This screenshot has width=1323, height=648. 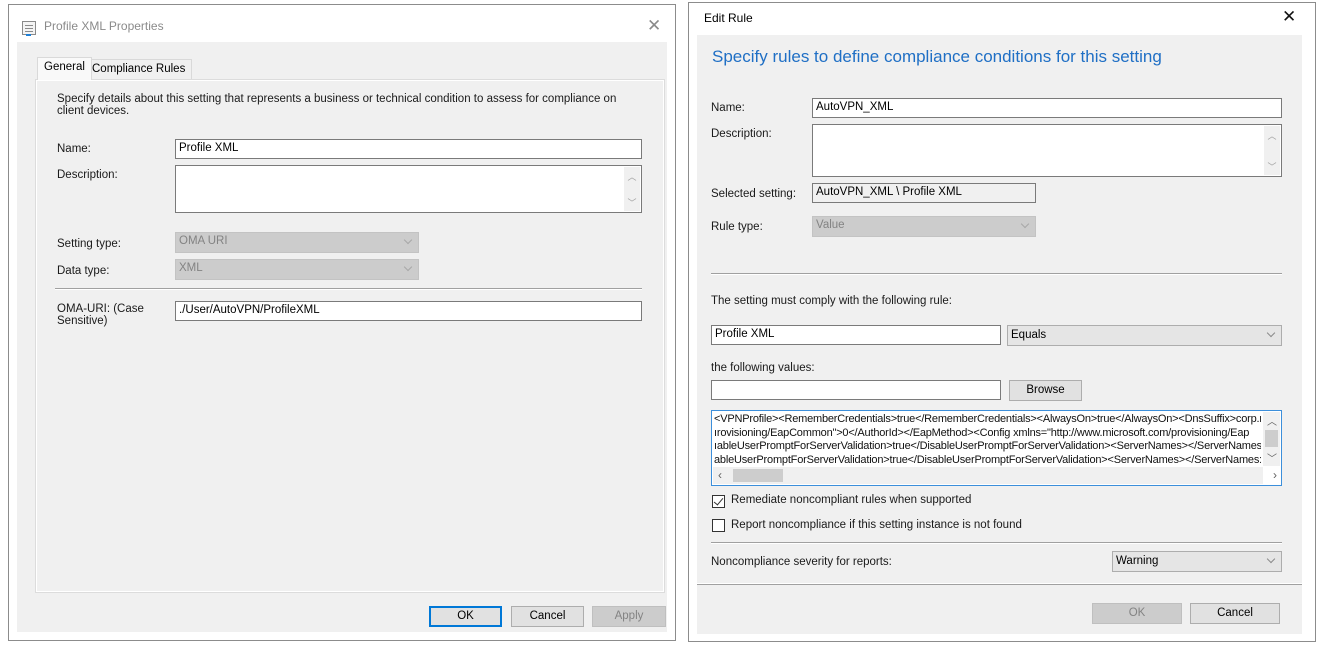 I want to click on rule-type-value: Value, so click(x=830, y=225).